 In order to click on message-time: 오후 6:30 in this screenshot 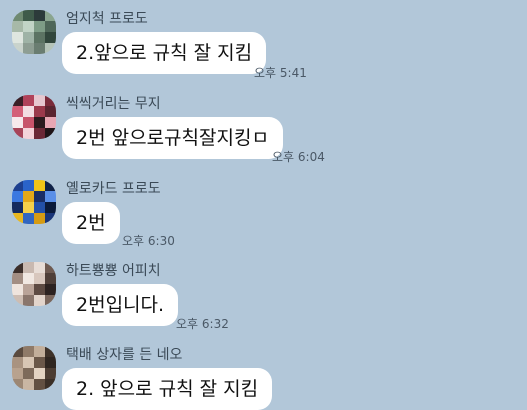, I will do `click(148, 241)`.